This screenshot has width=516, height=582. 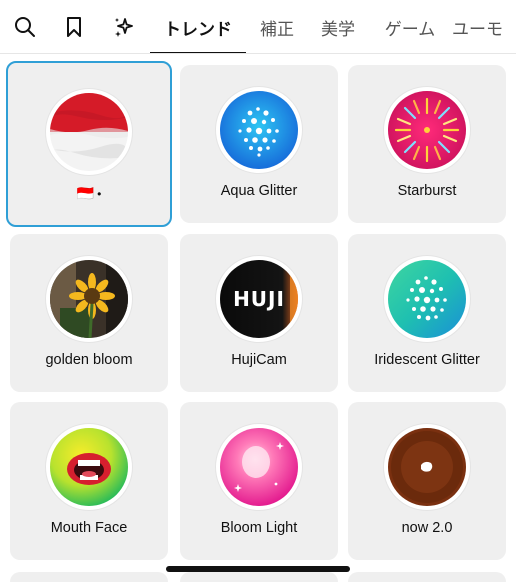 What do you see at coordinates (427, 191) in the screenshot?
I see `effect-label: Starburst` at bounding box center [427, 191].